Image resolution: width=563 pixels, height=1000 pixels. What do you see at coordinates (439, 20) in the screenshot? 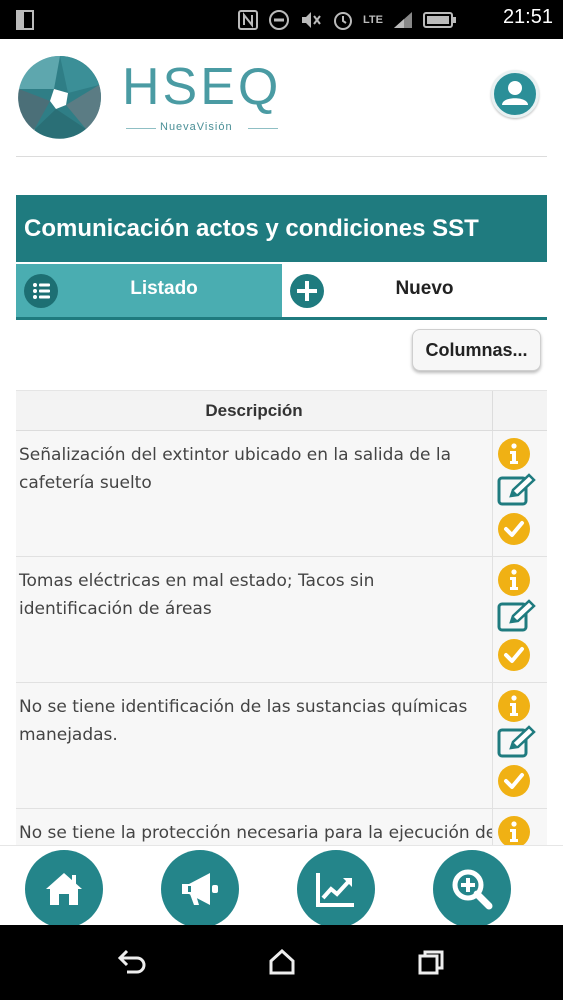
I see `battery-icon` at bounding box center [439, 20].